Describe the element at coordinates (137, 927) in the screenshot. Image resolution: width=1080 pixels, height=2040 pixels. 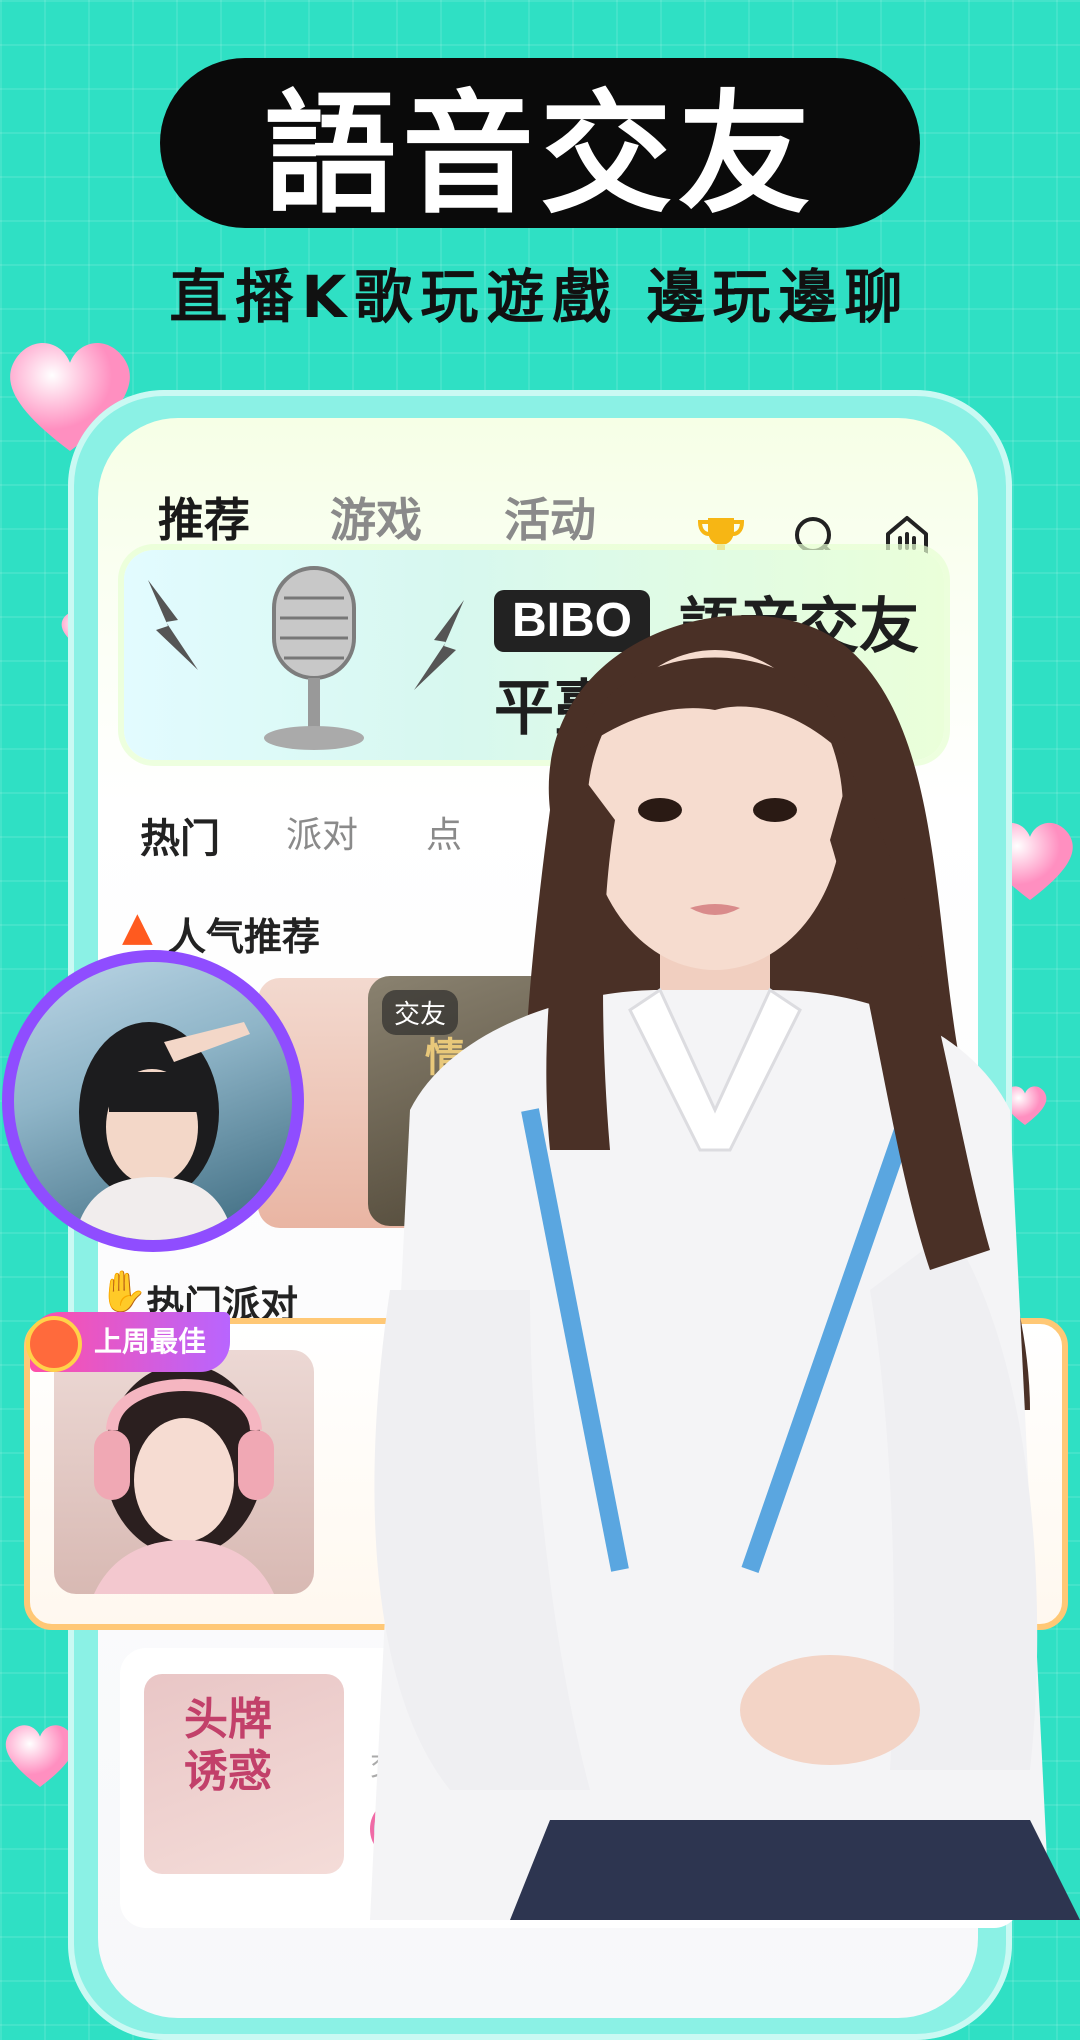
I see `fire-icon: ▲` at that location.